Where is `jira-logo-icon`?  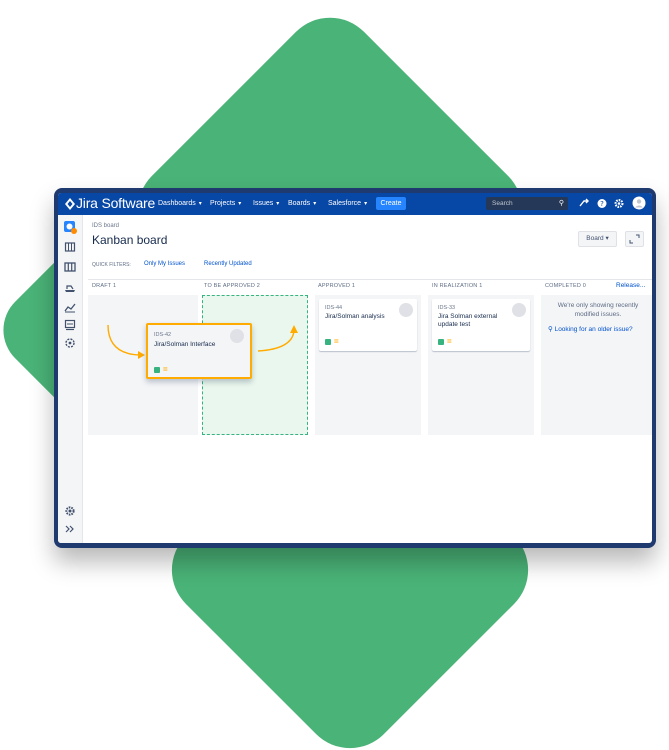 jira-logo-icon is located at coordinates (70, 204).